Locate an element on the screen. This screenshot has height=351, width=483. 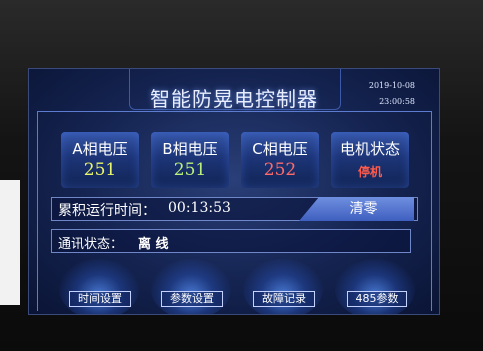
motor-status-card: 电机状态 停机 is located at coordinates (370, 160).